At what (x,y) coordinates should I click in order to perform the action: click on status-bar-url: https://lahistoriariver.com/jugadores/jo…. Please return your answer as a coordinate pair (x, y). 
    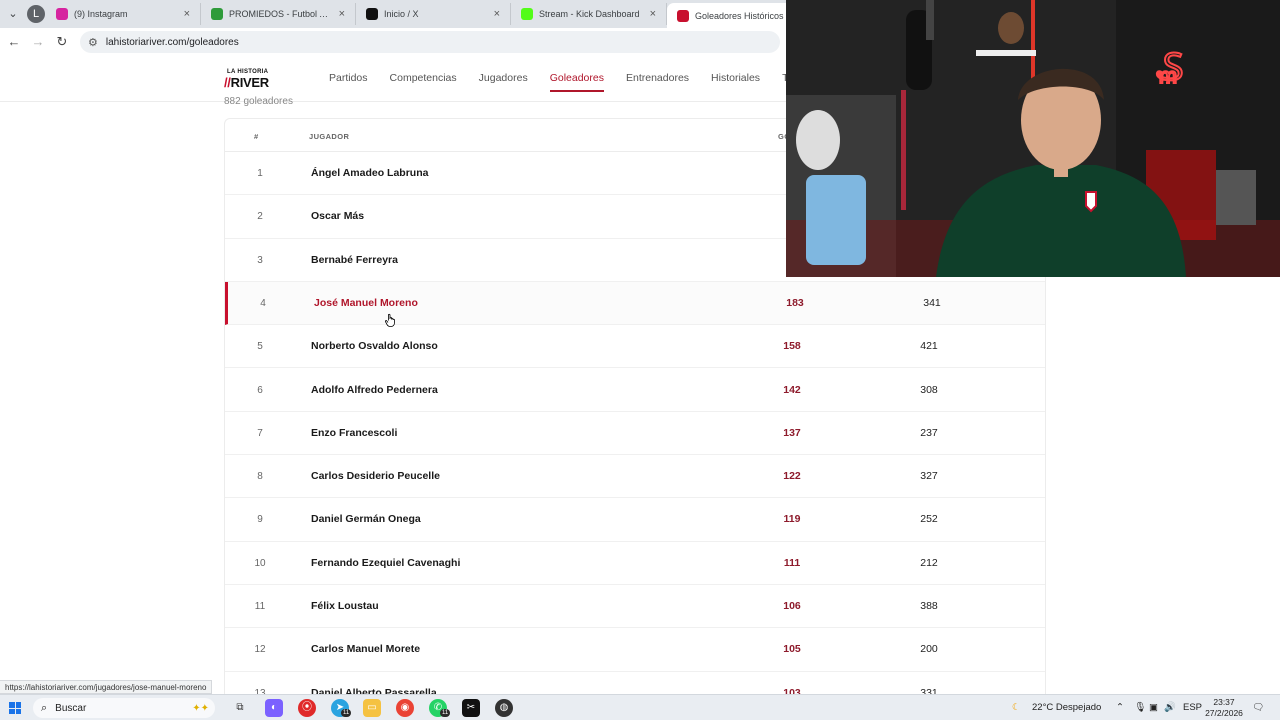
    Looking at the image, I should click on (106, 687).